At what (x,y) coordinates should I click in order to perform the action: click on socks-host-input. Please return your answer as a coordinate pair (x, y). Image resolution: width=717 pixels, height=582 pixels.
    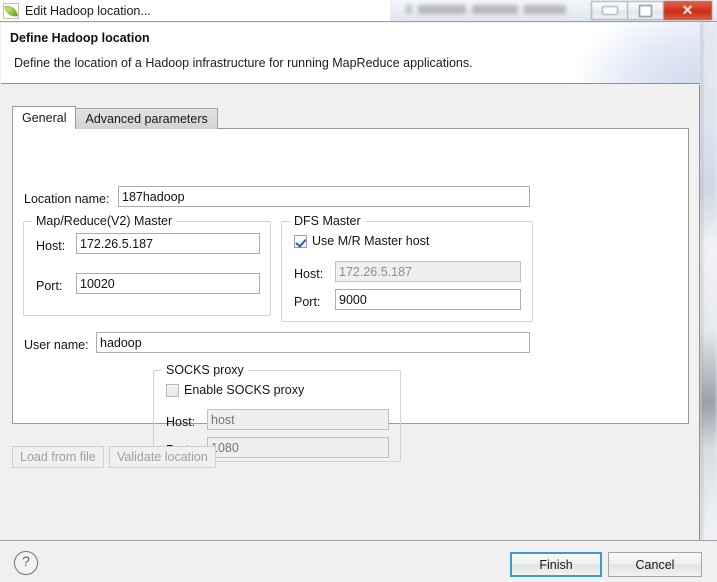
    Looking at the image, I should click on (298, 419).